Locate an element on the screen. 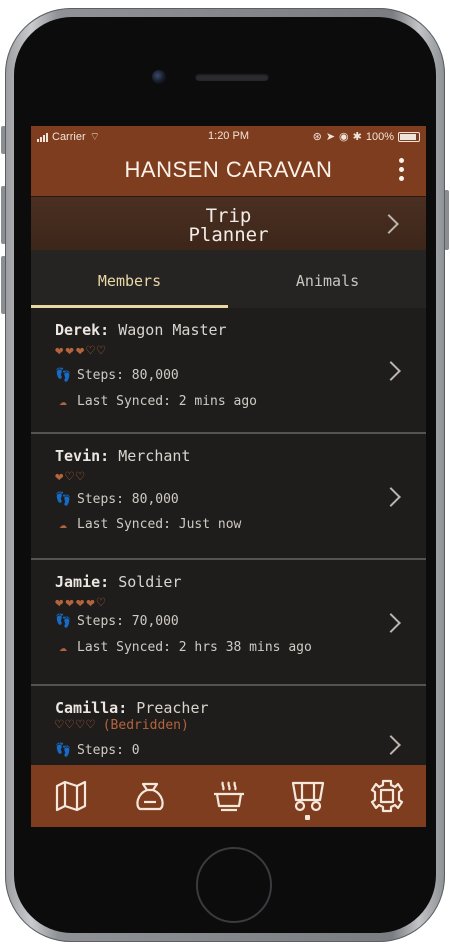  steps-row: 👣 Steps: 70,000 is located at coordinates (117, 621).